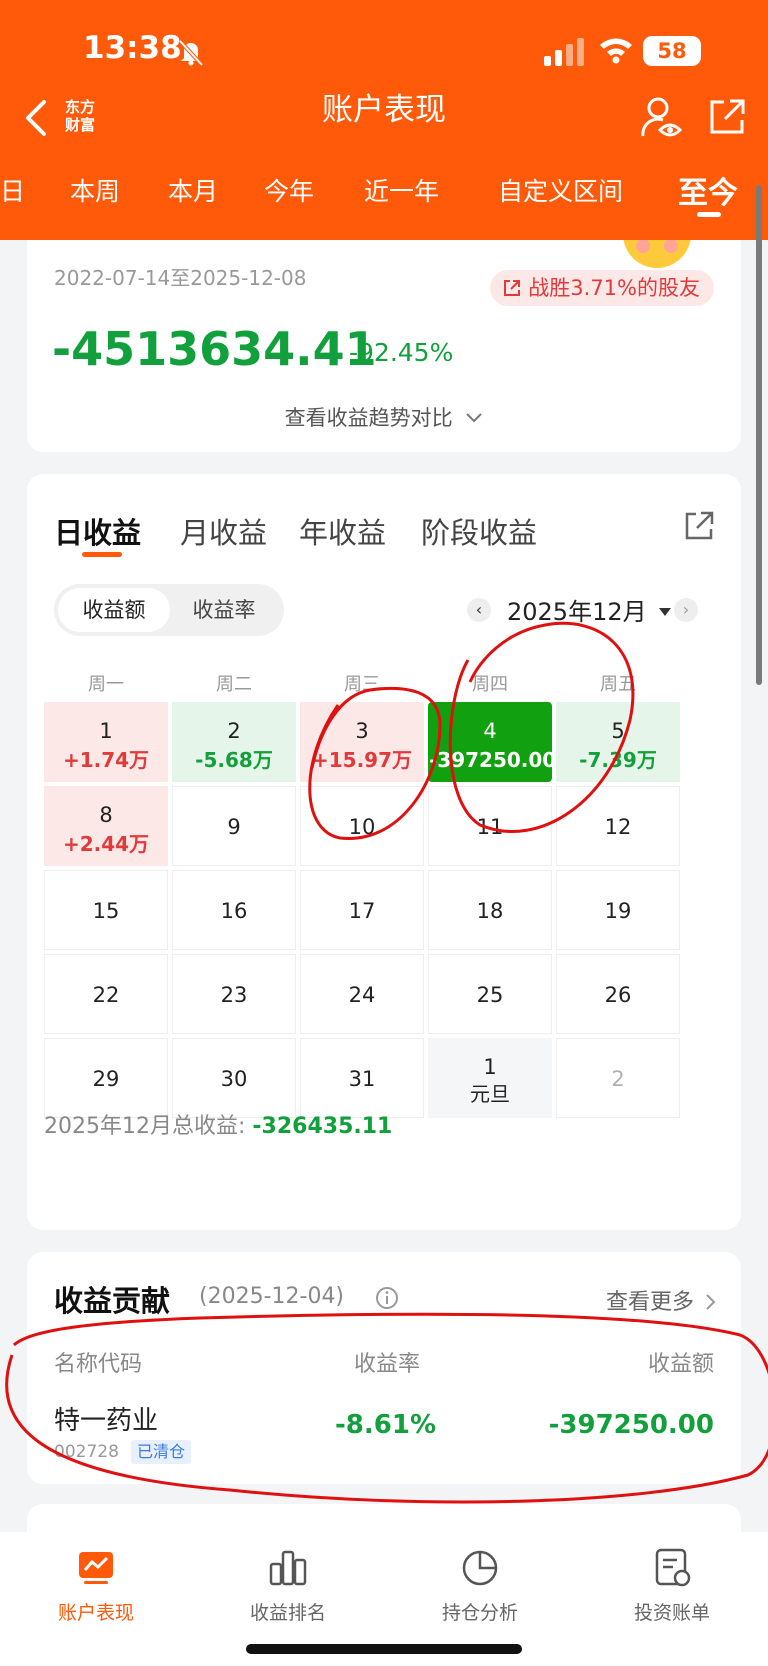 Image resolution: width=768 pixels, height=1666 pixels. What do you see at coordinates (106, 1078) in the screenshot?
I see `calendar-day-cell: 29` at bounding box center [106, 1078].